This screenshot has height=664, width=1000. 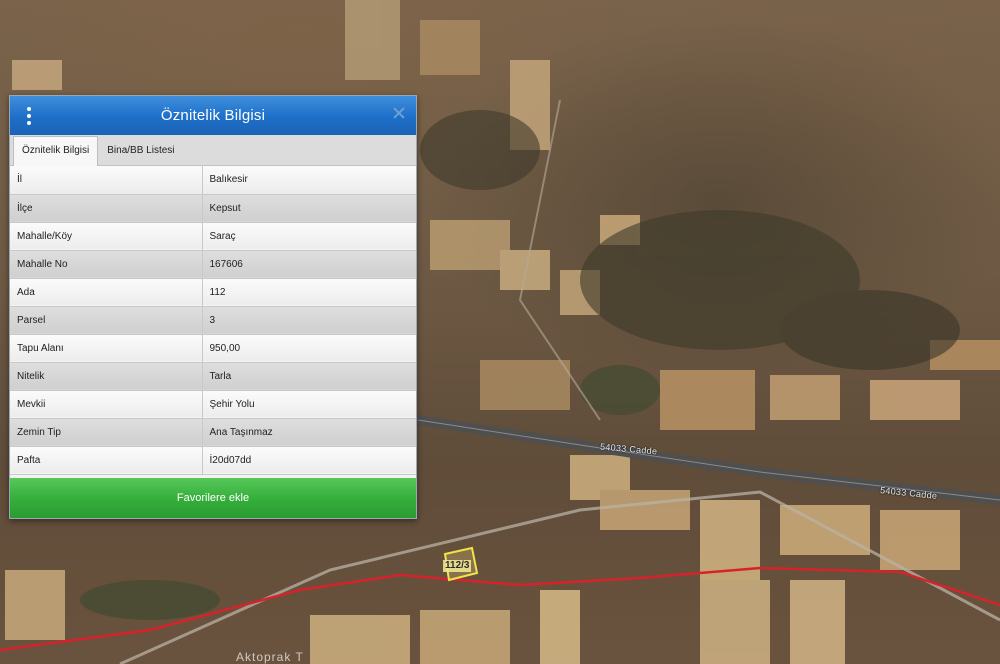 I want to click on attribute-key: Tapu Alanı, so click(x=106, y=348).